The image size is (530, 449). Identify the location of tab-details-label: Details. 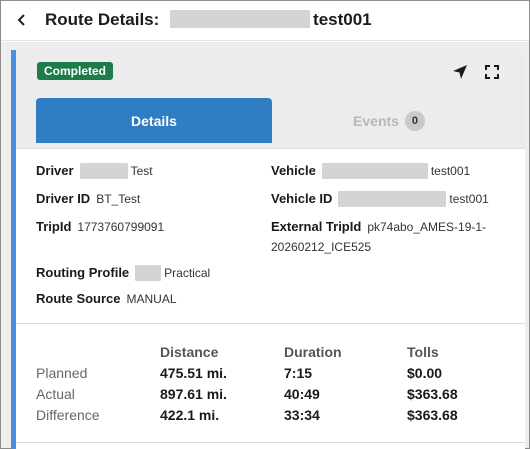
(154, 120).